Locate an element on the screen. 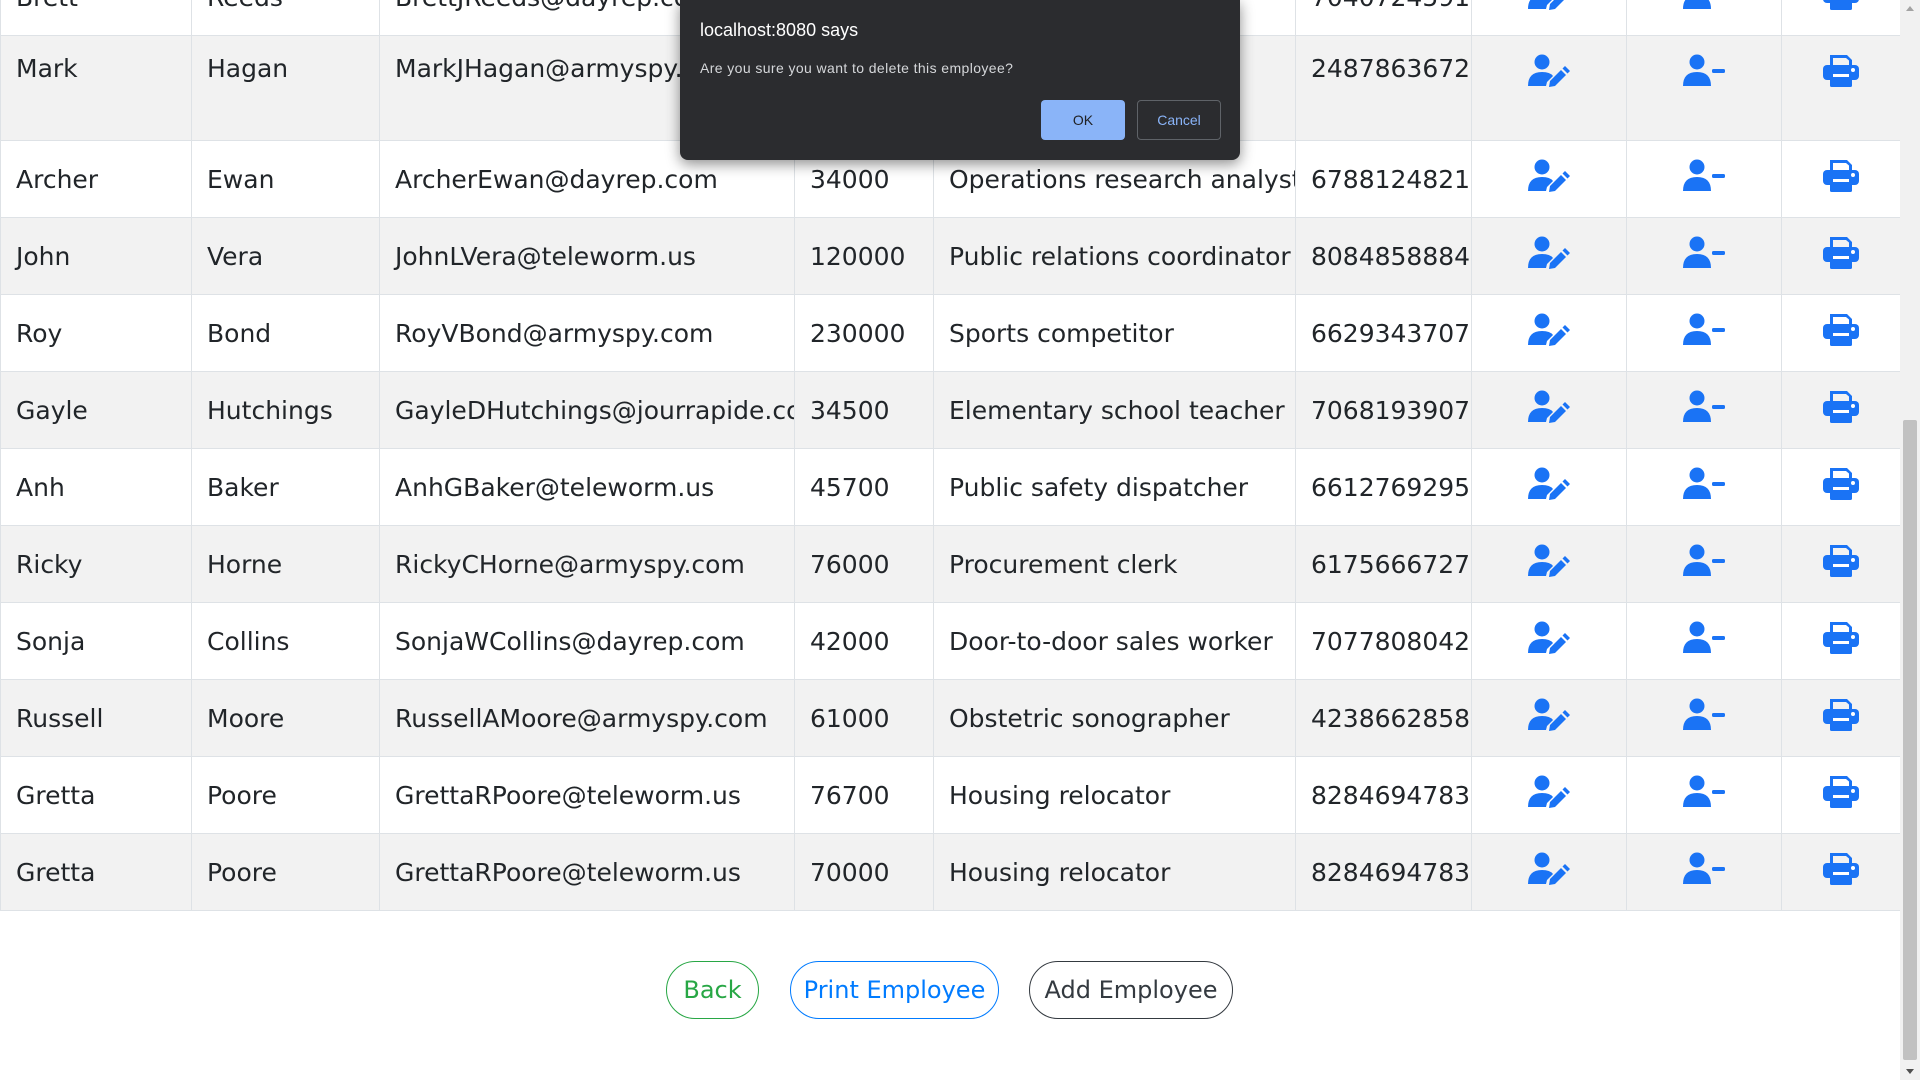 This screenshot has width=1920, height=1085. first-name-cell: Anh is located at coordinates (96, 487).